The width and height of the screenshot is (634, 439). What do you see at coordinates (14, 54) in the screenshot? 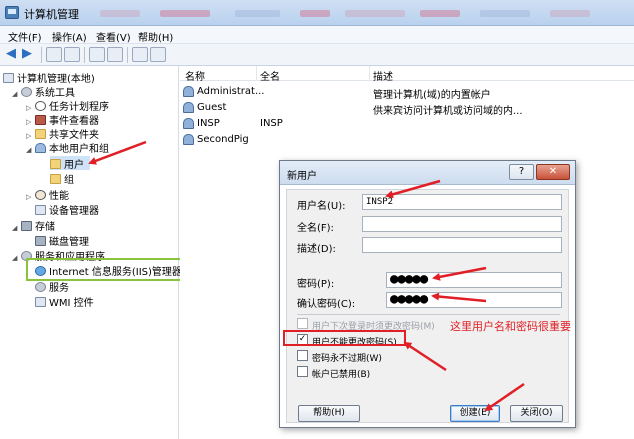
I see `back-arrow-icon: ◀` at bounding box center [14, 54].